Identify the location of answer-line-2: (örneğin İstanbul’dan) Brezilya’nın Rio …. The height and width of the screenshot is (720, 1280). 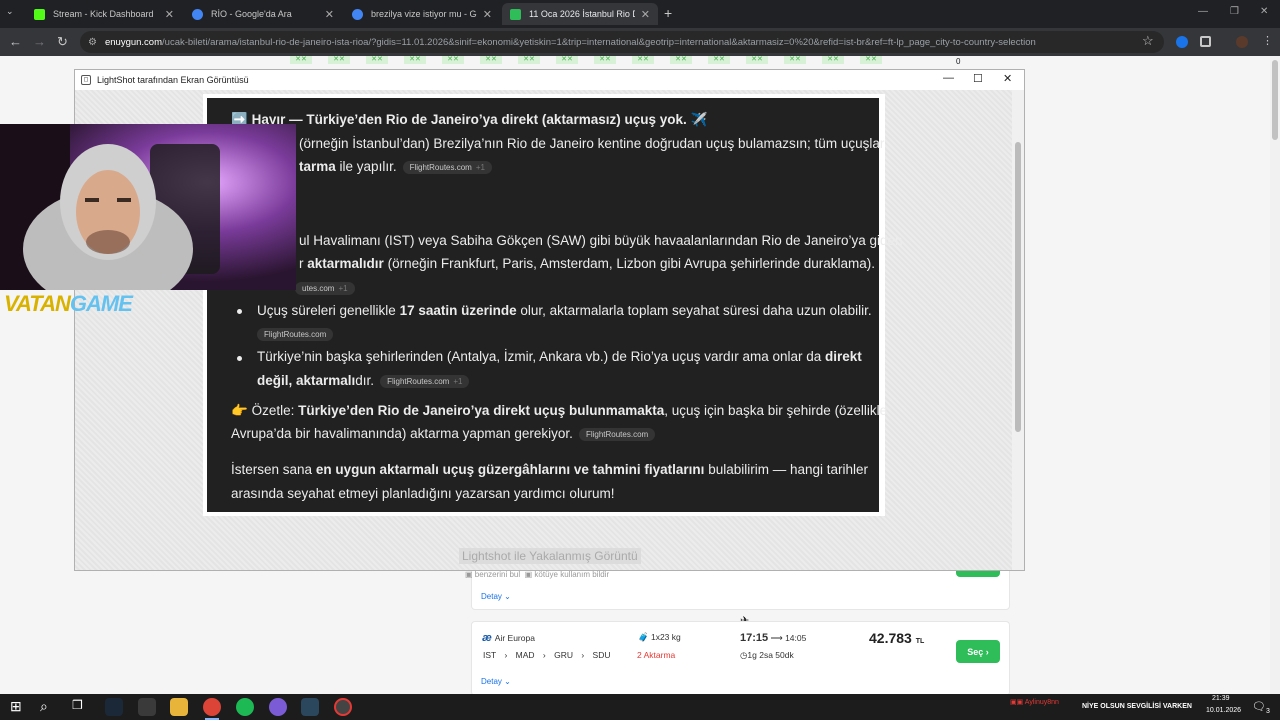
(592, 143).